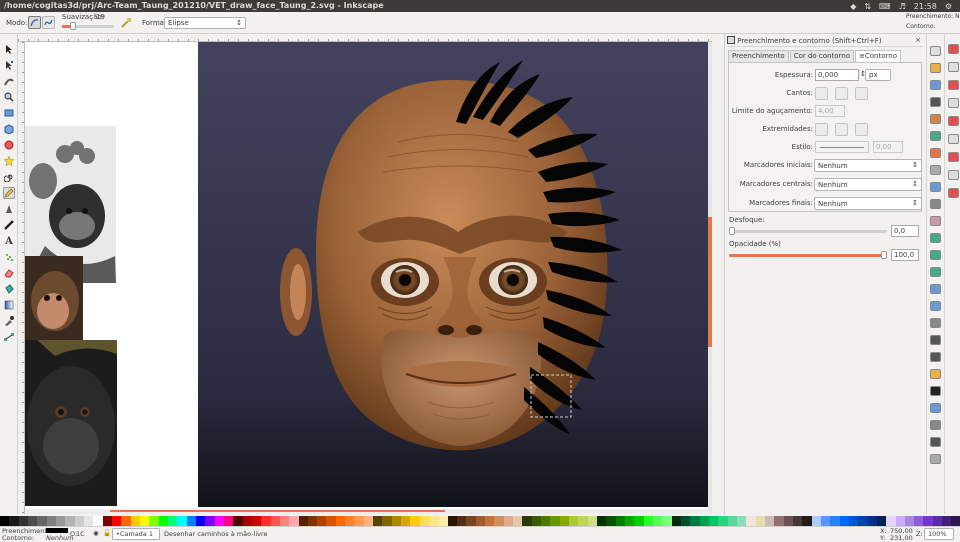  Describe the element at coordinates (935, 102) in the screenshot. I see `print-icon` at that location.